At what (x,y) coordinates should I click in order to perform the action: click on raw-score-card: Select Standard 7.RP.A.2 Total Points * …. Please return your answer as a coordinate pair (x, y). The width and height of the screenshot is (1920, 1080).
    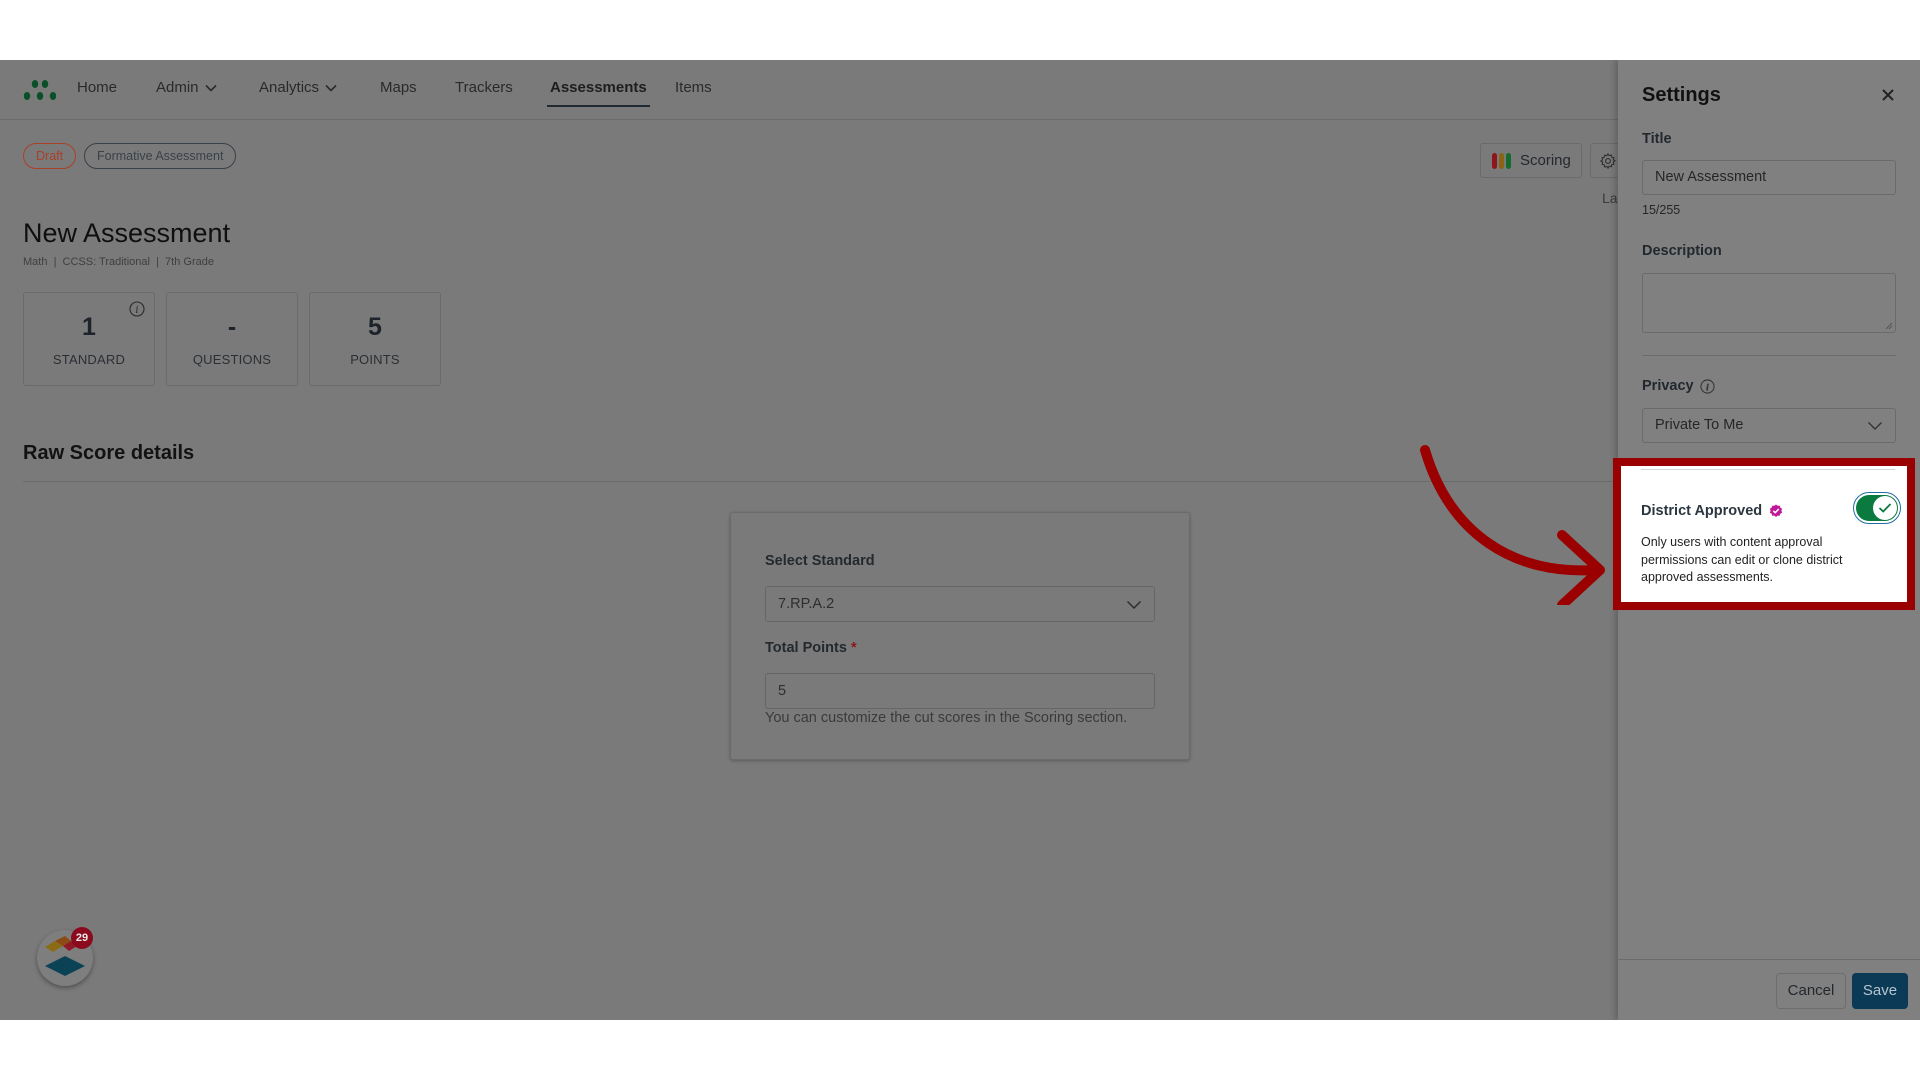
    Looking at the image, I should click on (960, 636).